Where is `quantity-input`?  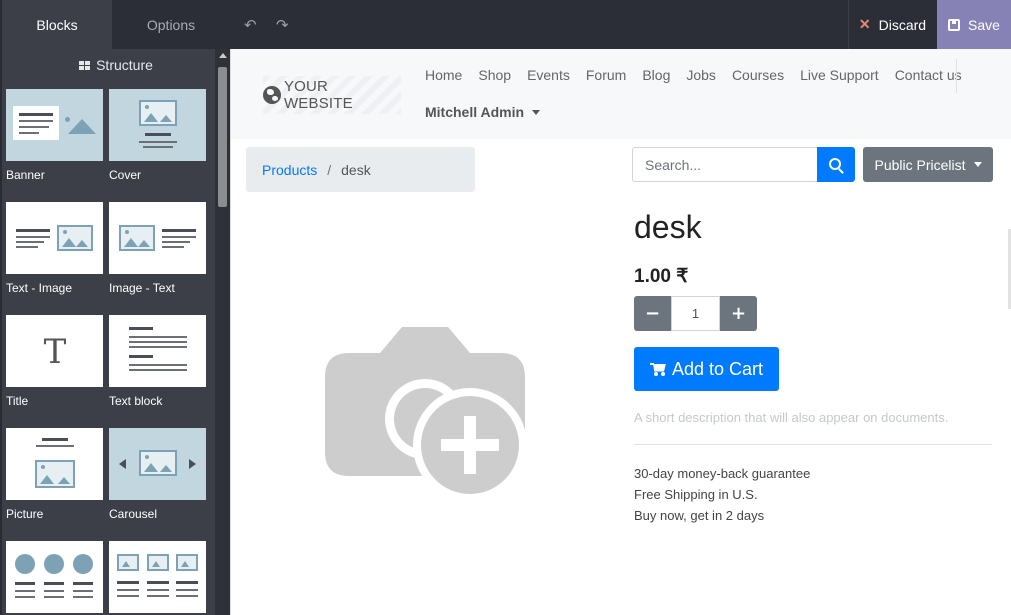
quantity-input is located at coordinates (695, 313).